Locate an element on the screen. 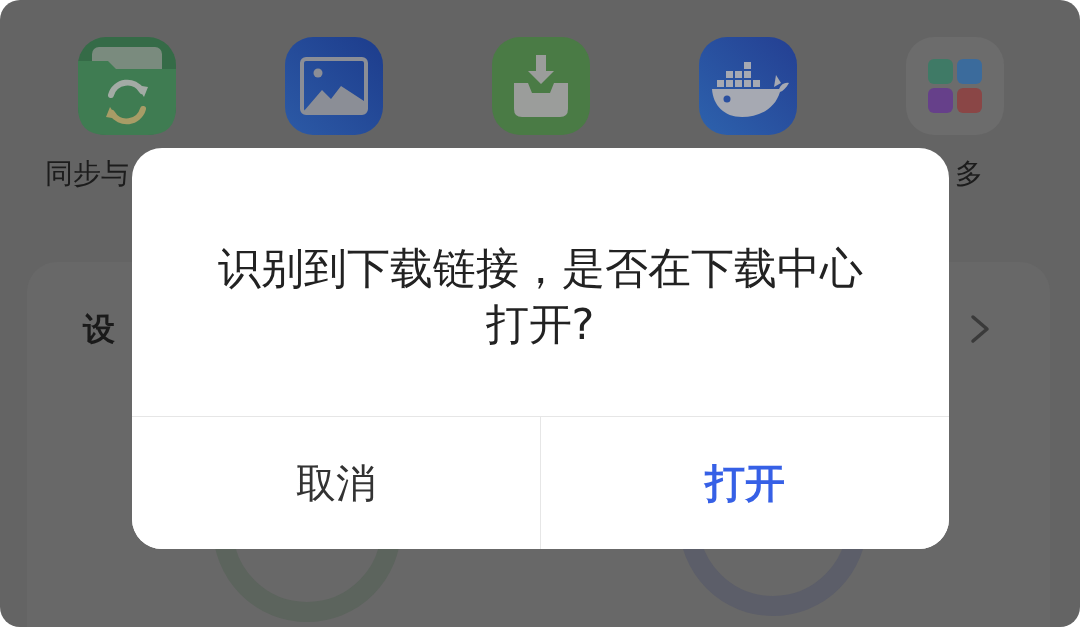 The height and width of the screenshot is (627, 1080). download-tray-icon is located at coordinates (540, 86).